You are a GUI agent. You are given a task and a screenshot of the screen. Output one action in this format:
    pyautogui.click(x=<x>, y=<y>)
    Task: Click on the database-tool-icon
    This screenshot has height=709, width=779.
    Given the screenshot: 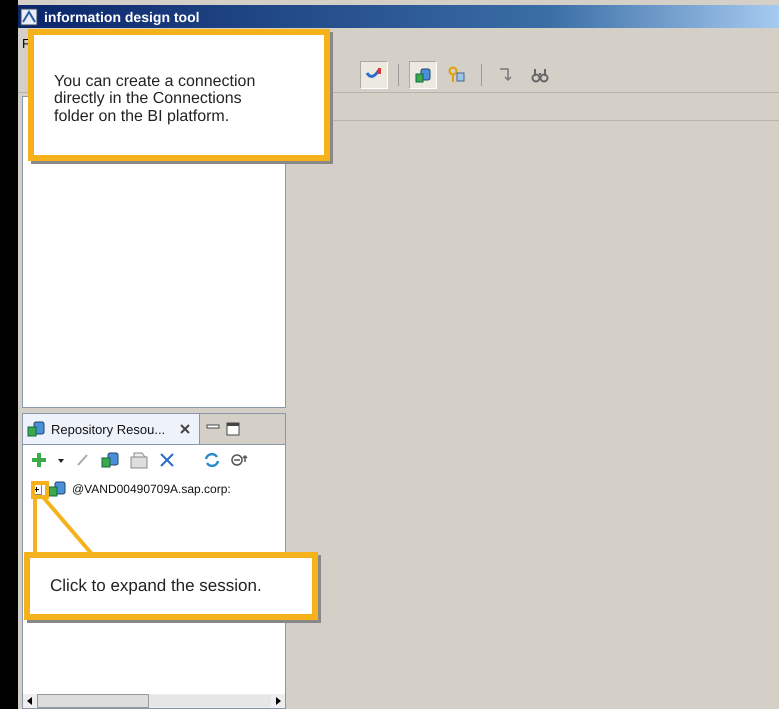 What is the action you would take?
    pyautogui.click(x=423, y=75)
    